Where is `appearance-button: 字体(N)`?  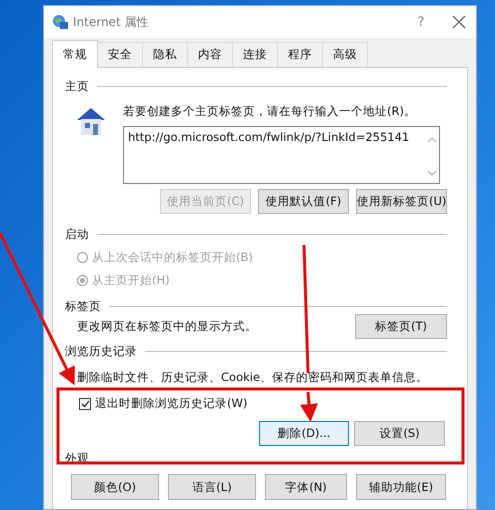
appearance-button: 字体(N) is located at coordinates (306, 487).